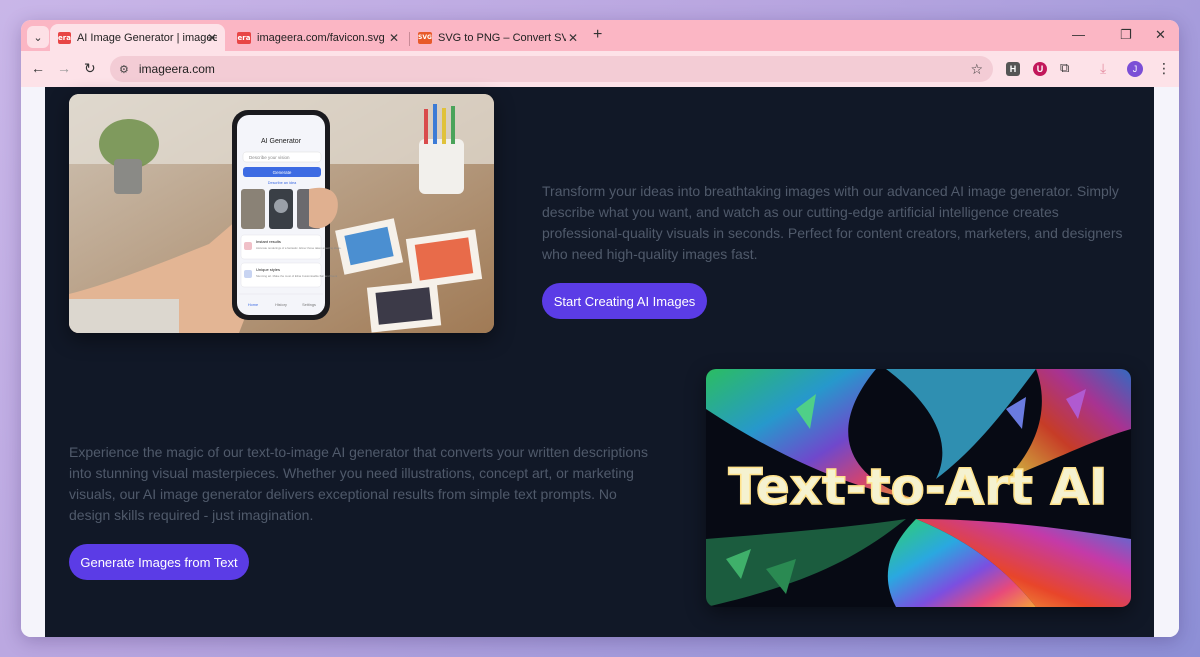  I want to click on address-bar: ⚙ imageera.com ☆, so click(551, 69).